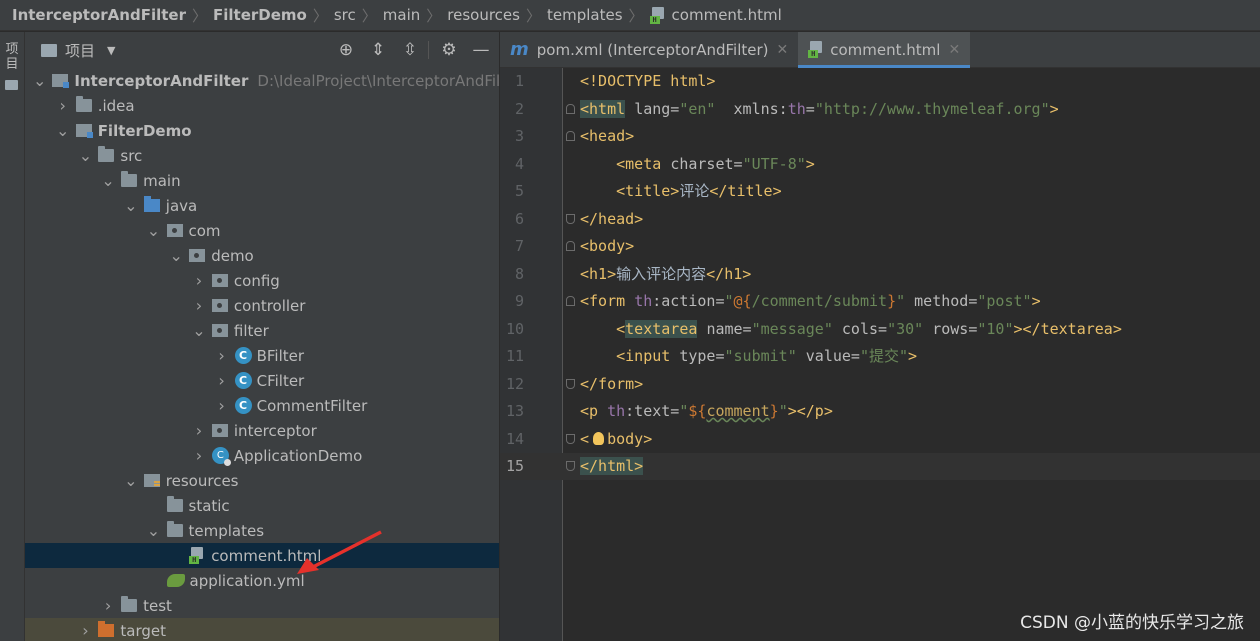 This screenshot has height=641, width=1260. What do you see at coordinates (262, 255) in the screenshot?
I see `tree-item: ⌄ demo` at bounding box center [262, 255].